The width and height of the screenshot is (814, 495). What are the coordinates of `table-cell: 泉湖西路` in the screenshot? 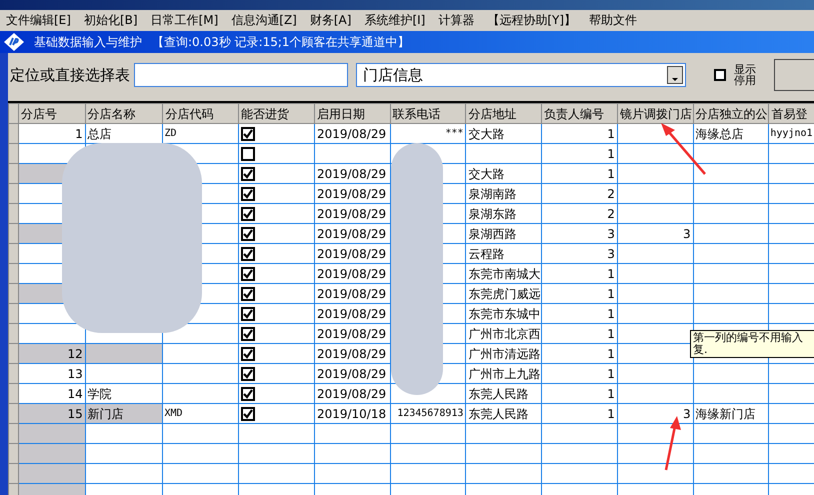 It's located at (504, 234).